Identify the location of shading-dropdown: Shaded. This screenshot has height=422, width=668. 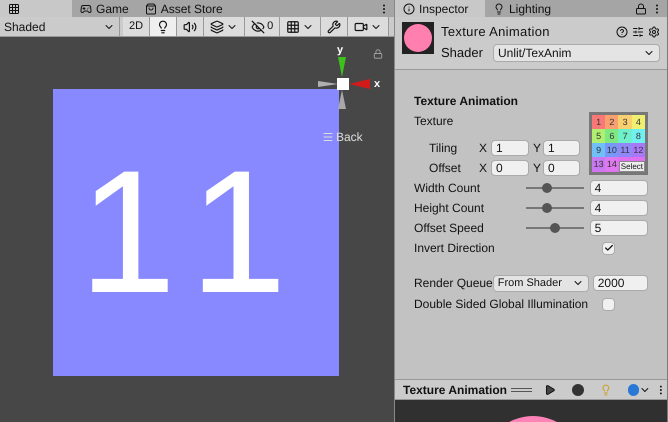
(60, 26).